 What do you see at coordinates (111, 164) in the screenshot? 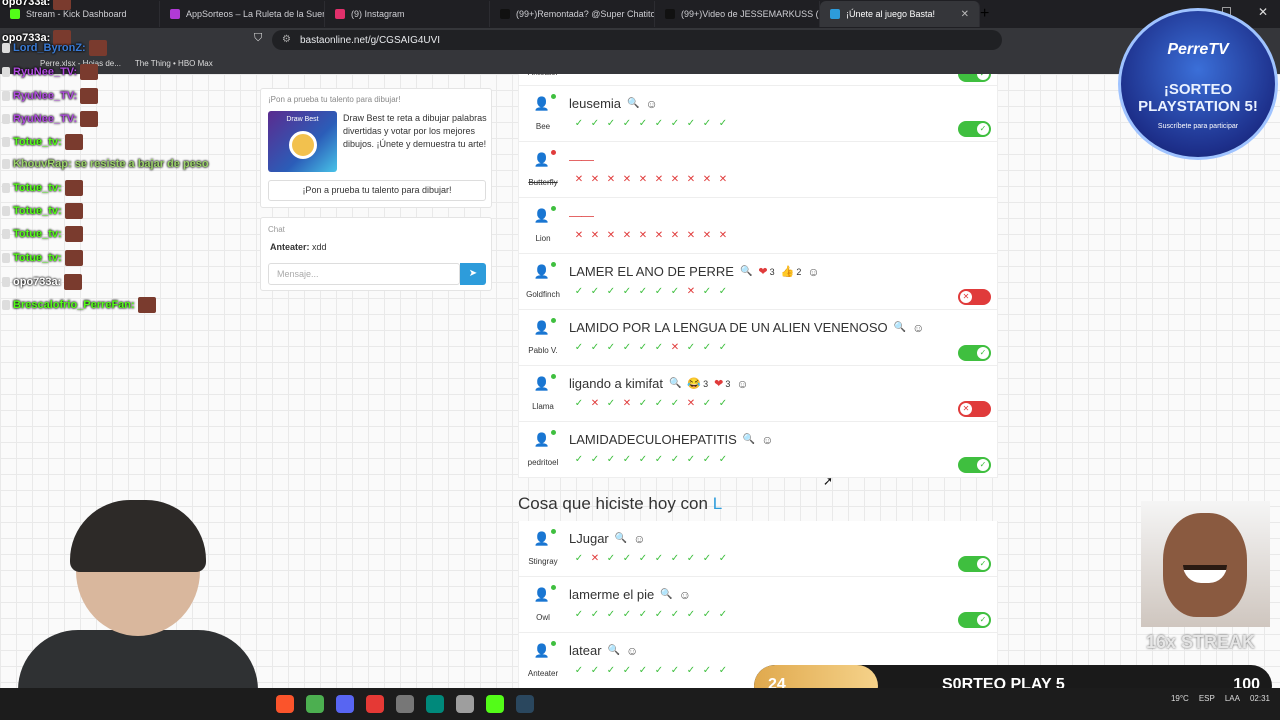
I see `stream-chat-text: KhouvRap: se resiste a bajar de peso` at bounding box center [111, 164].